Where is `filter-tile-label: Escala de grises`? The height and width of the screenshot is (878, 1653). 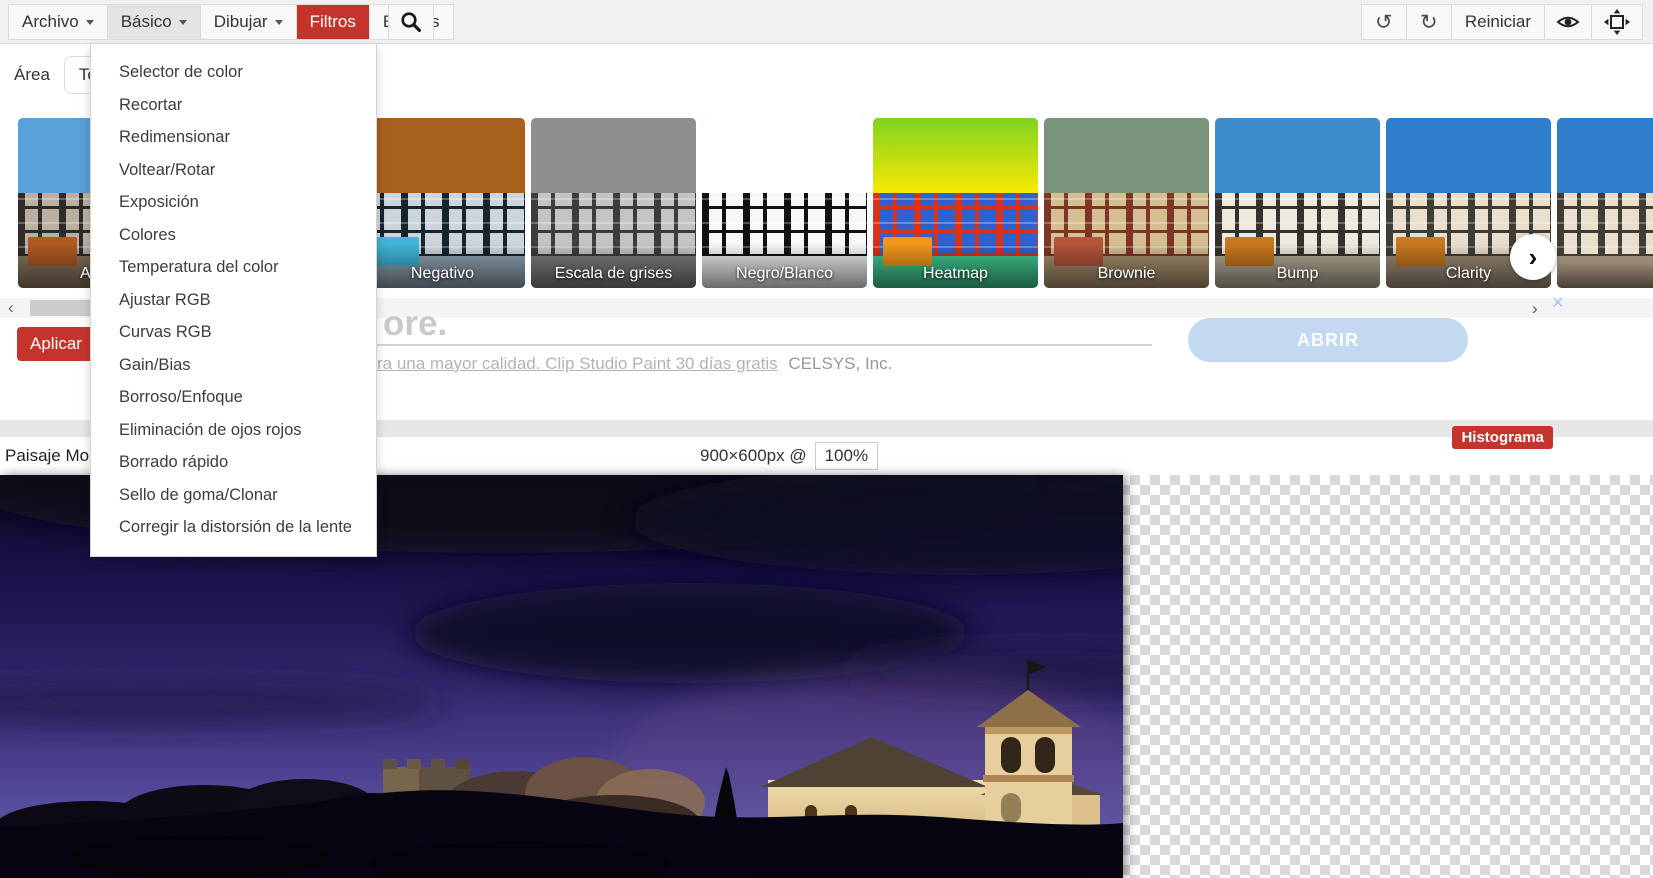
filter-tile-label: Escala de grises is located at coordinates (613, 265).